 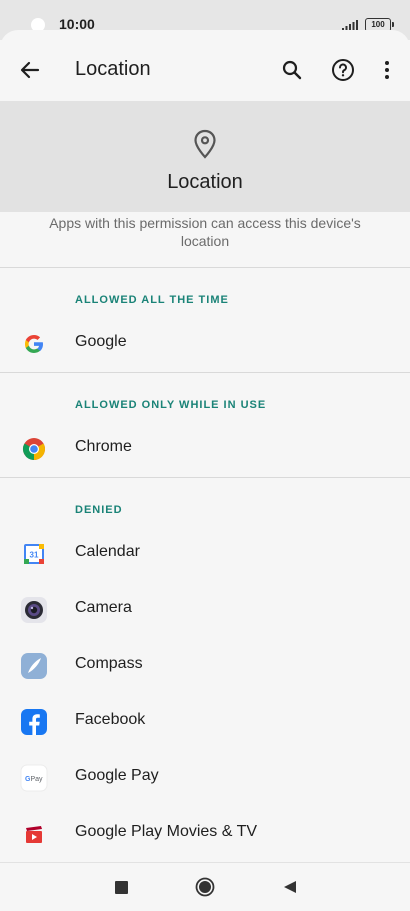 I want to click on app-row-chrome: Chrome, so click(x=205, y=449).